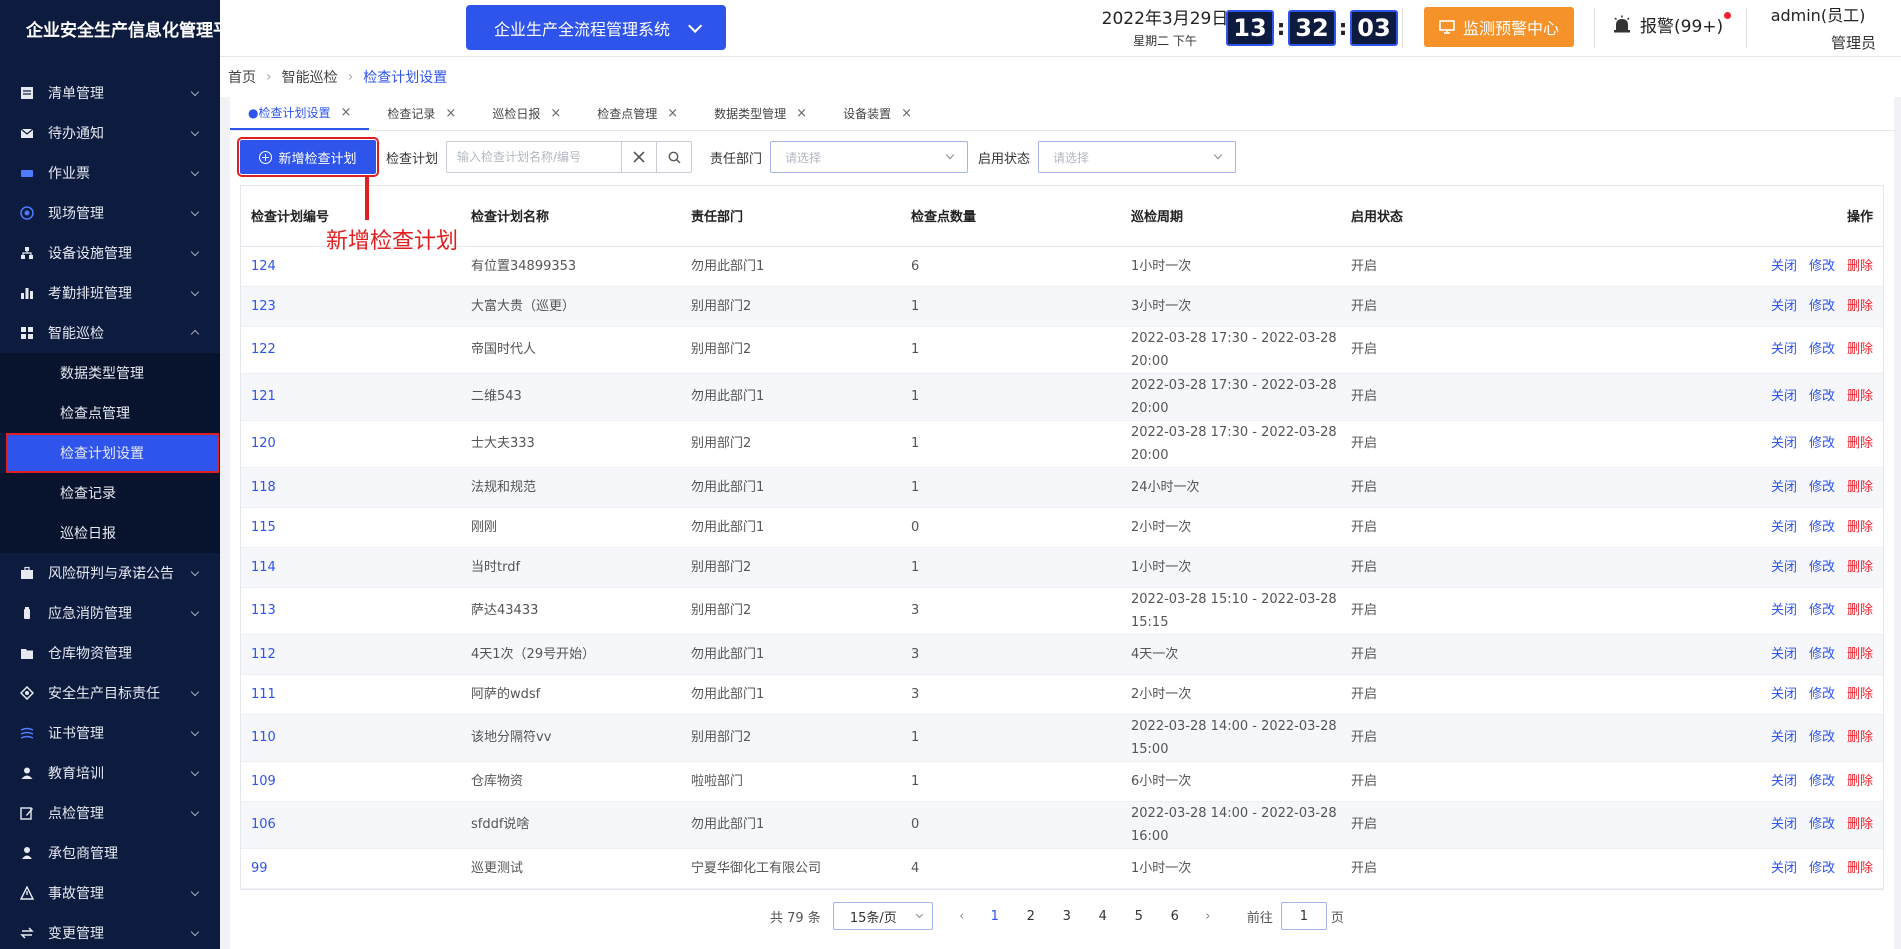  Describe the element at coordinates (526, 113) in the screenshot. I see `tab-daily-report: 巡检日报 ×` at that location.